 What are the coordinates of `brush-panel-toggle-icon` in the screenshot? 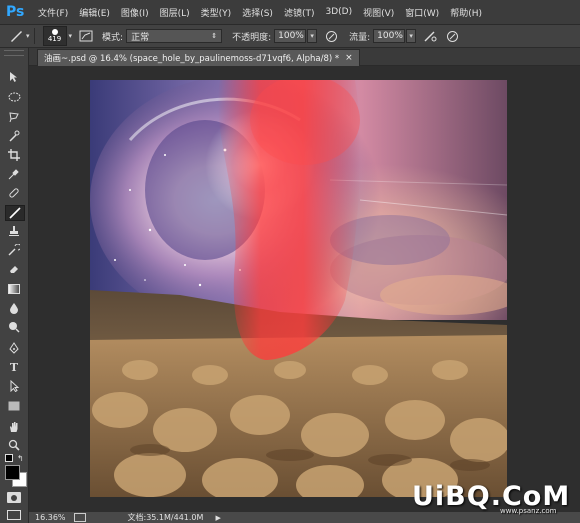 It's located at (86, 36).